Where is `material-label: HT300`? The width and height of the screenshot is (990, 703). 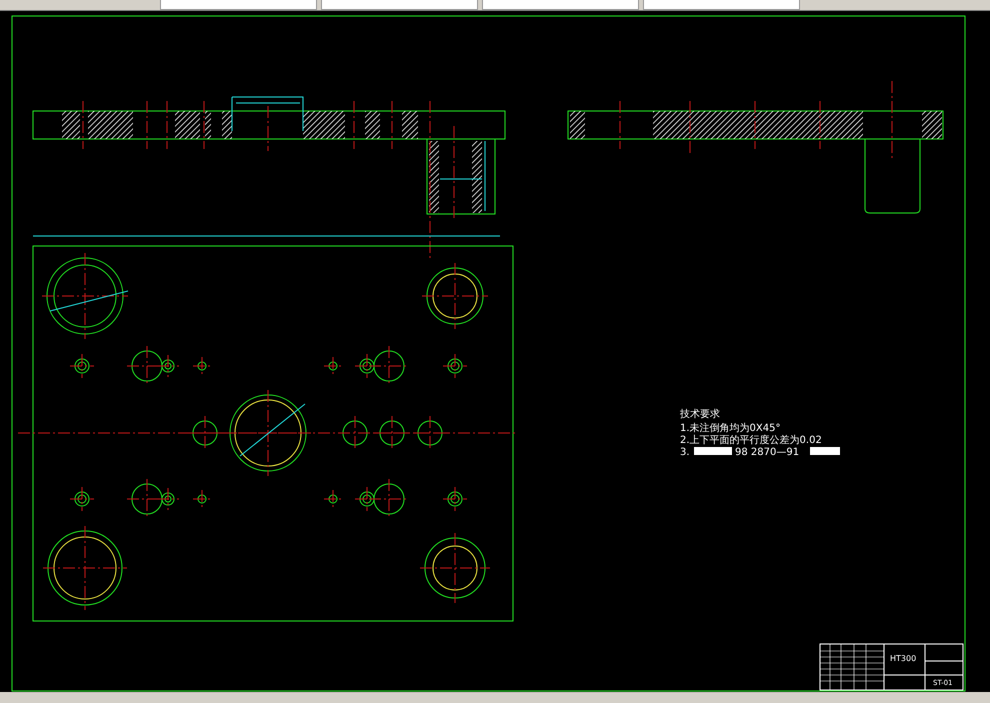
material-label: HT300 is located at coordinates (903, 658).